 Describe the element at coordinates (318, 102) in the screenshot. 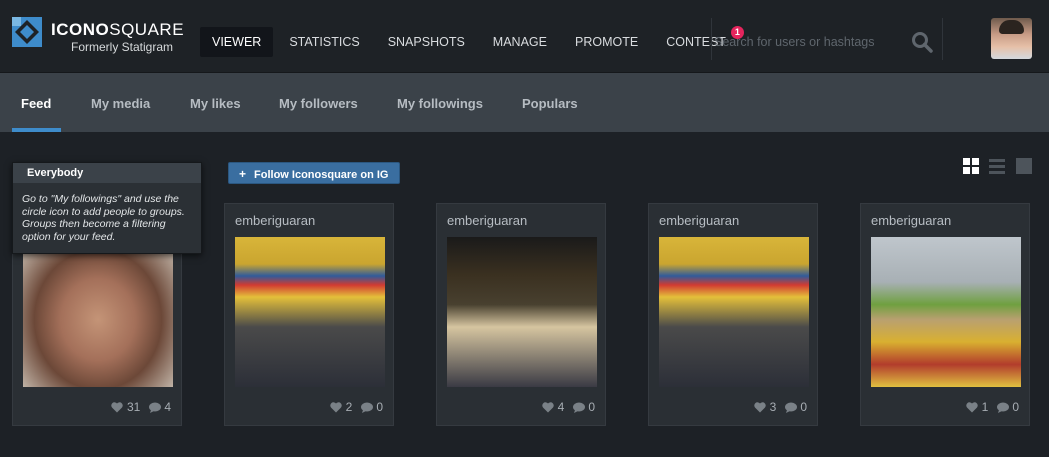

I see `tab-my-followers: My followers` at that location.